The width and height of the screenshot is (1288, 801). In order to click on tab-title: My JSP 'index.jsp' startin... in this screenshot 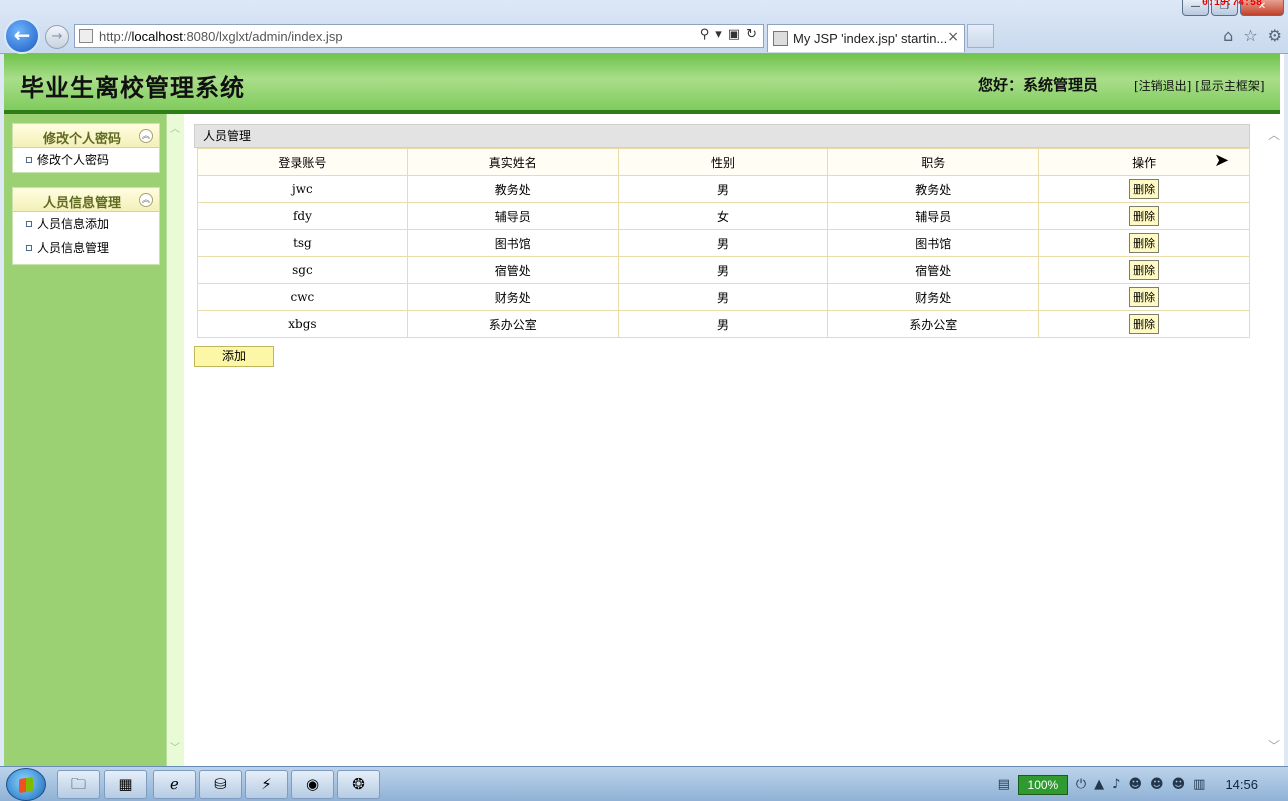, I will do `click(870, 38)`.